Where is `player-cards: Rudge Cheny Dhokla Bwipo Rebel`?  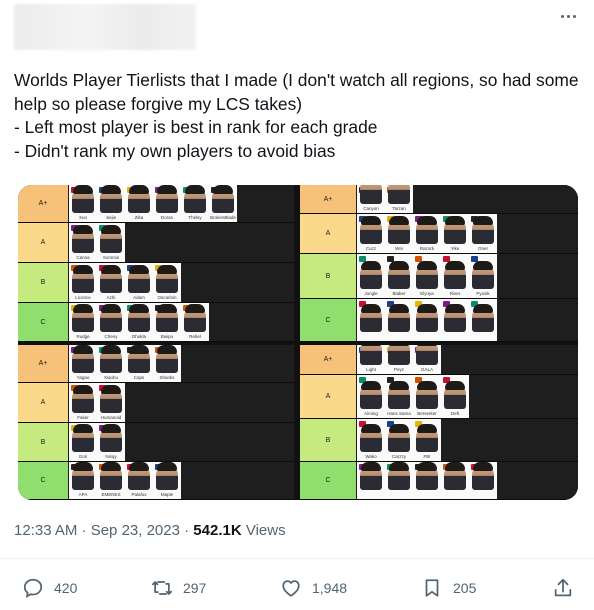 player-cards: Rudge Cheny Dhokla Bwipo Rebel is located at coordinates (139, 322).